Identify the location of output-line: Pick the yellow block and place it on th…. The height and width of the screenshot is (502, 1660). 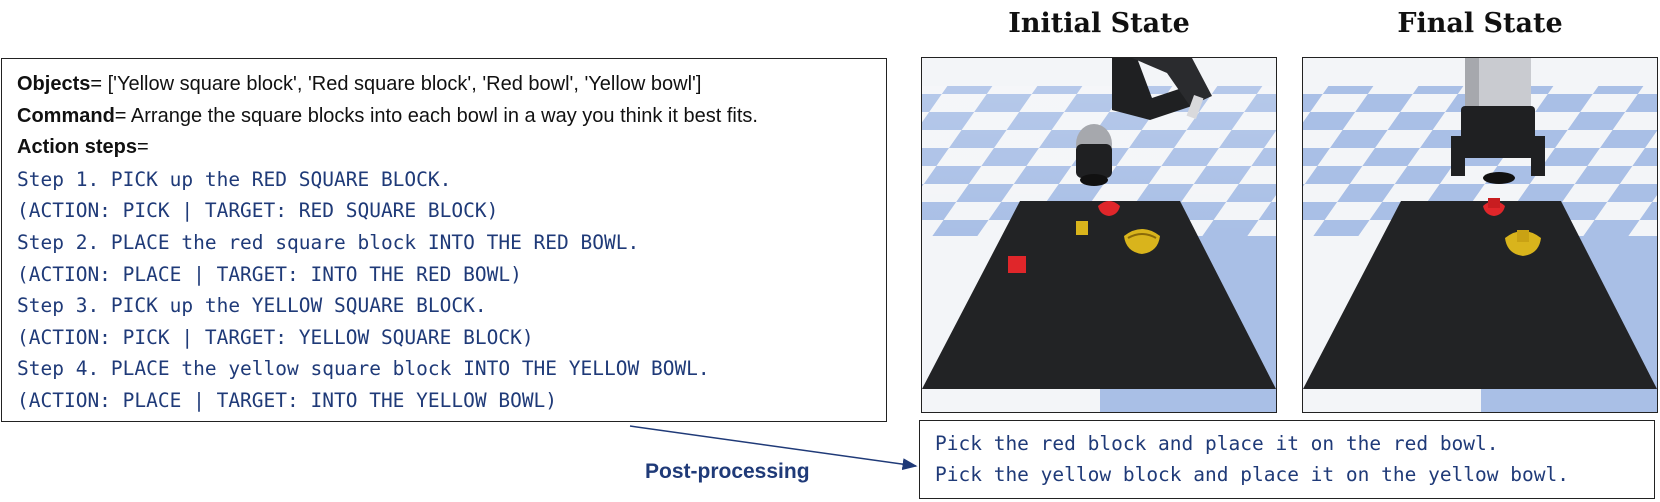
(1252, 474).